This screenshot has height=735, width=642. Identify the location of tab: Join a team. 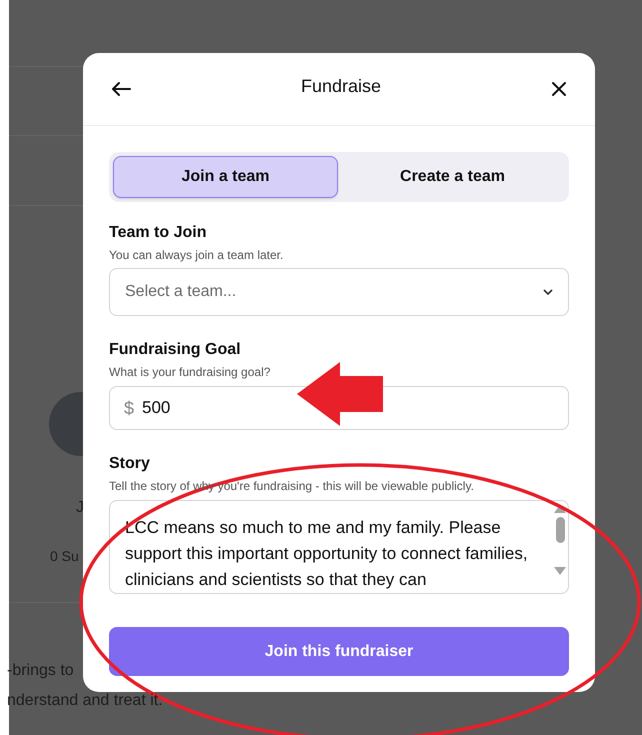
(225, 177).